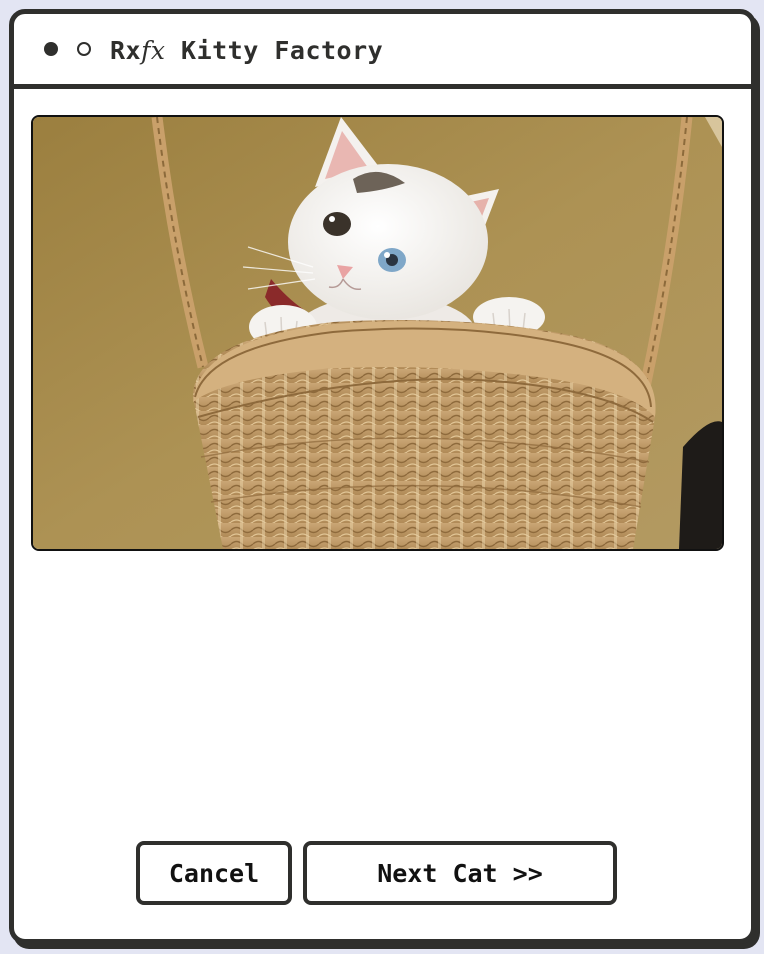 The height and width of the screenshot is (954, 764). Describe the element at coordinates (214, 873) in the screenshot. I see `cancel-button: Cancel` at that location.